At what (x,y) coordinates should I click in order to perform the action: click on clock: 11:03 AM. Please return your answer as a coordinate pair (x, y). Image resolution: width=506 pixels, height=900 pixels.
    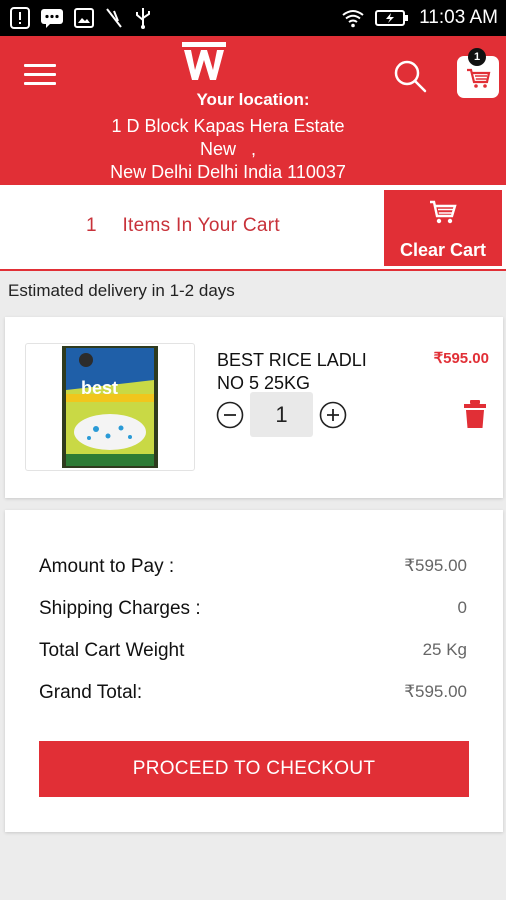
    Looking at the image, I should click on (458, 17).